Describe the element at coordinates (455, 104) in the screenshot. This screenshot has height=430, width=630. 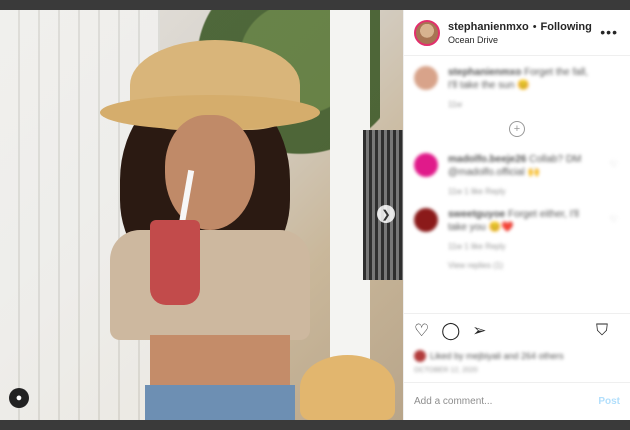
I see `comment-meta: 11w` at that location.